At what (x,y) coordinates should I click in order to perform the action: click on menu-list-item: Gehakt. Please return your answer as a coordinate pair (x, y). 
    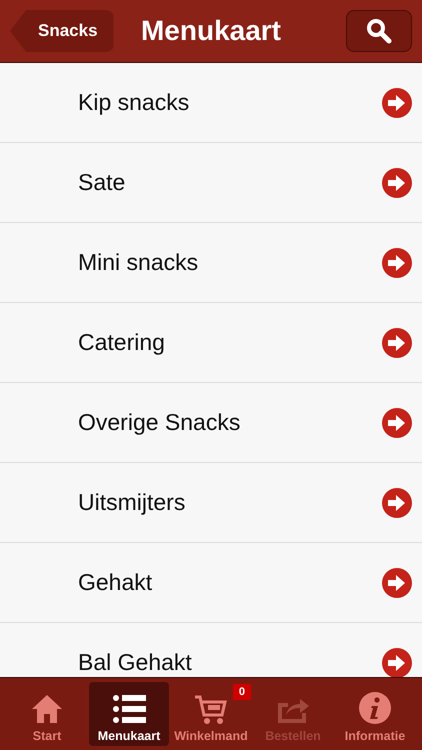
    Looking at the image, I should click on (211, 583).